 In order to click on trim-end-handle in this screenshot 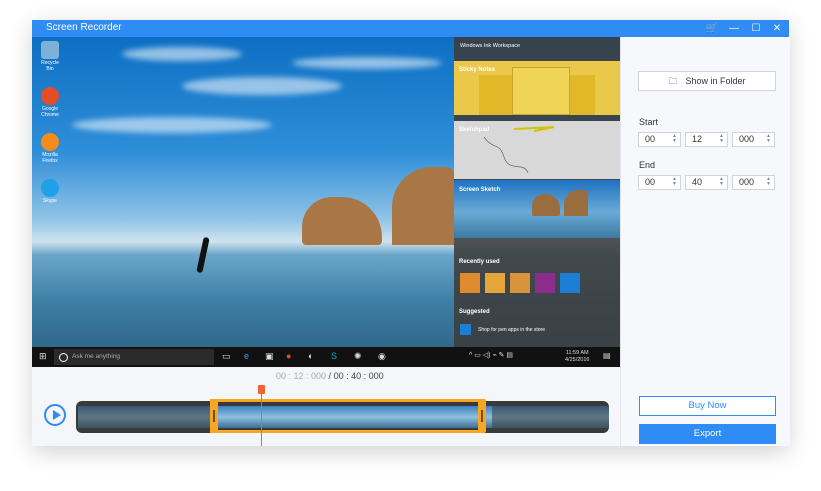, I will do `click(482, 416)`.